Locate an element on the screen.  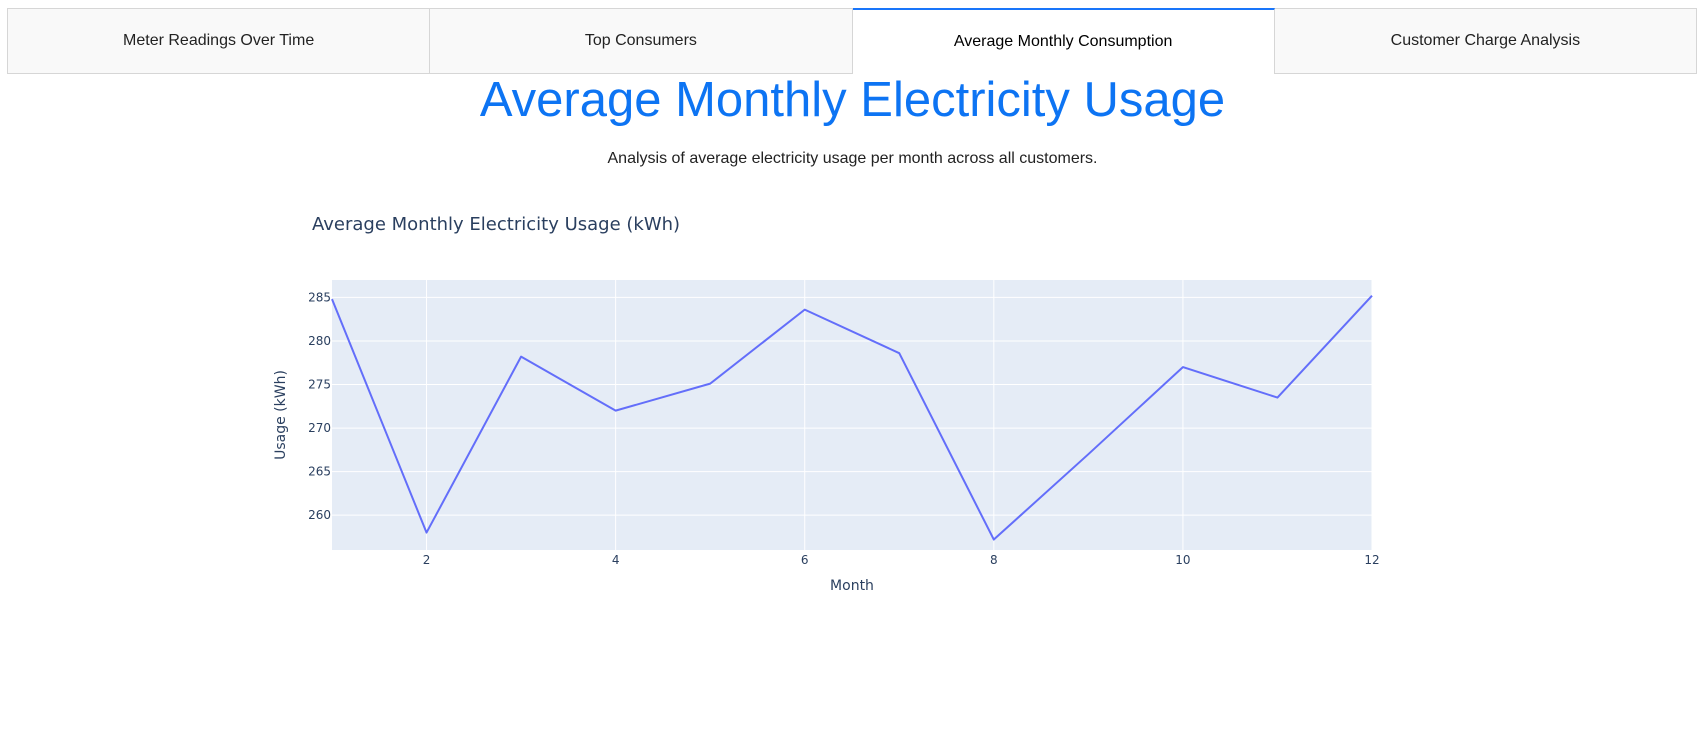
y-tick-label: 280 is located at coordinates (319, 341).